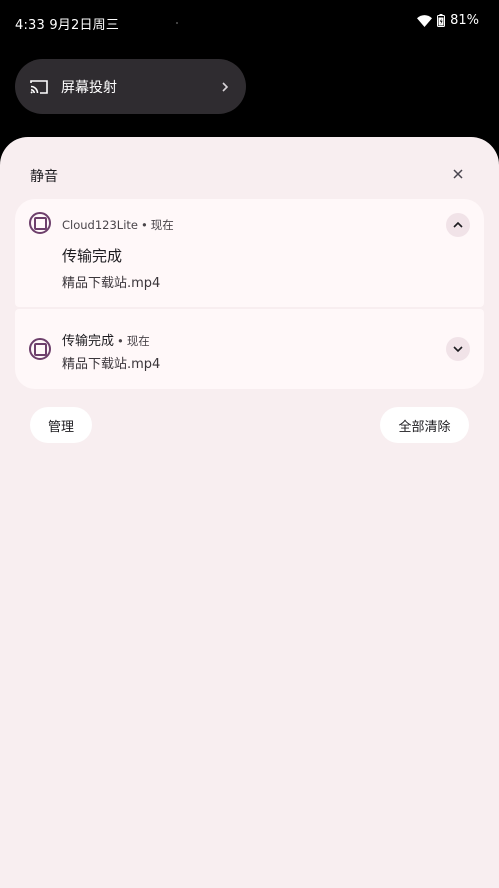 The image size is (499, 888). What do you see at coordinates (130, 86) in the screenshot?
I see `screen-cast-tile: 屏幕投射` at bounding box center [130, 86].